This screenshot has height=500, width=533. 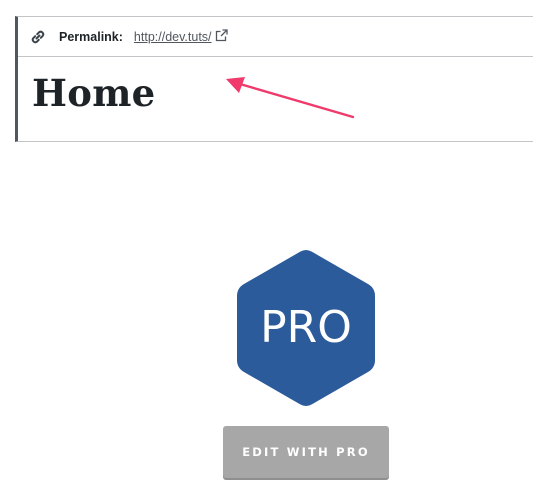 I want to click on logo-text: PRO, so click(x=306, y=327).